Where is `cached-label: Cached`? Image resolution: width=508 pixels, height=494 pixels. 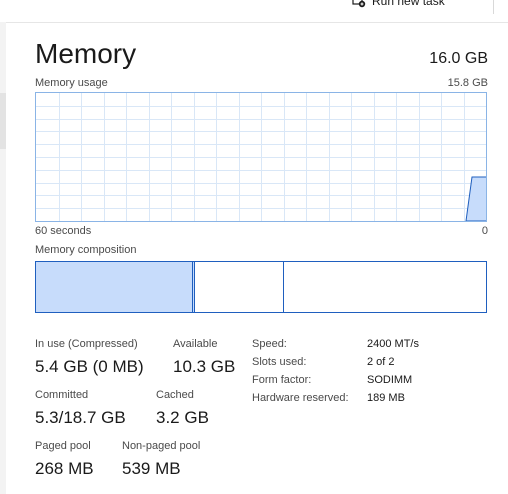 cached-label: Cached is located at coordinates (175, 395).